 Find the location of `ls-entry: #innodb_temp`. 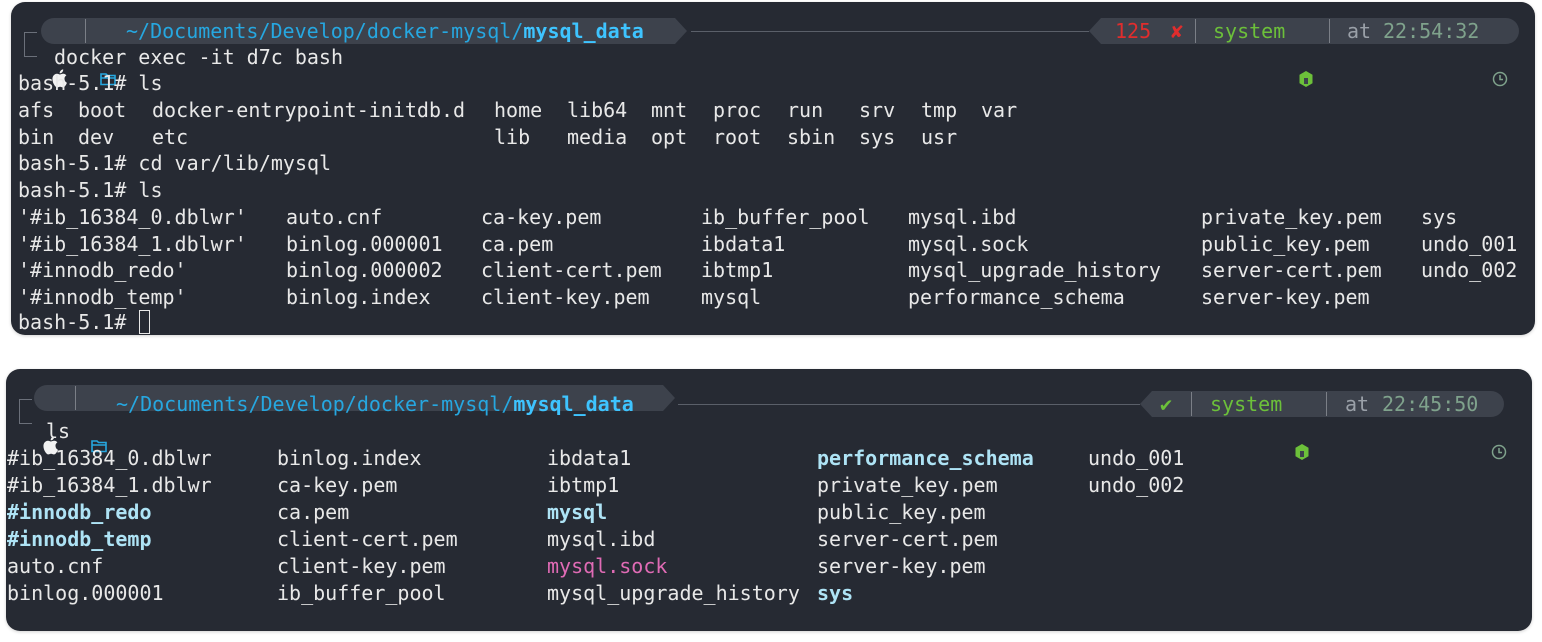

ls-entry: #innodb_temp is located at coordinates (79, 539).